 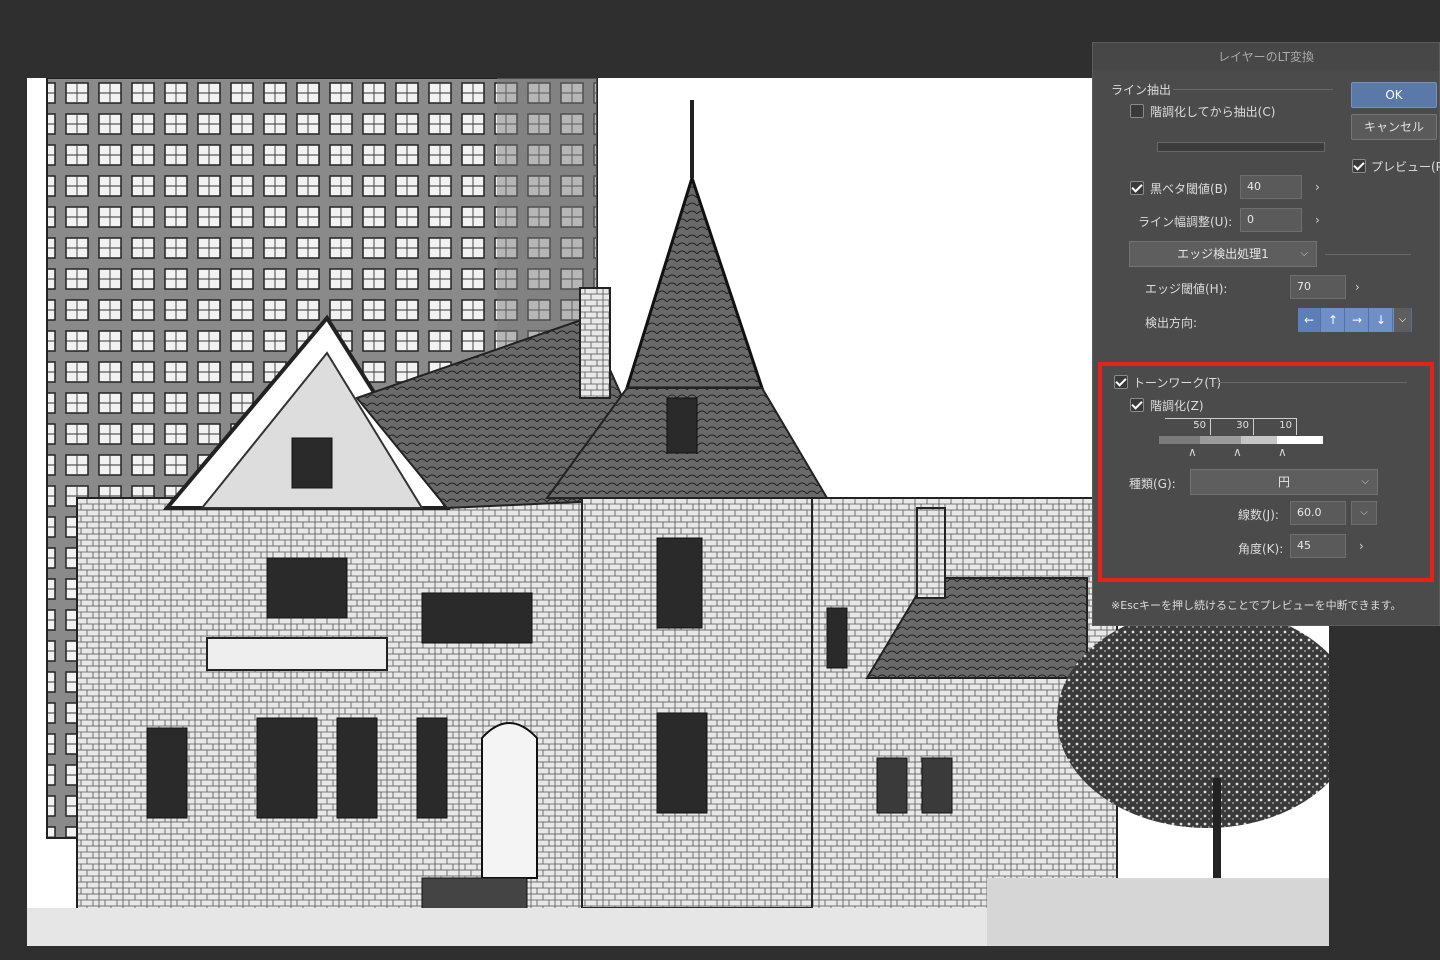 What do you see at coordinates (1359, 166) in the screenshot?
I see `preview-checkbox` at bounding box center [1359, 166].